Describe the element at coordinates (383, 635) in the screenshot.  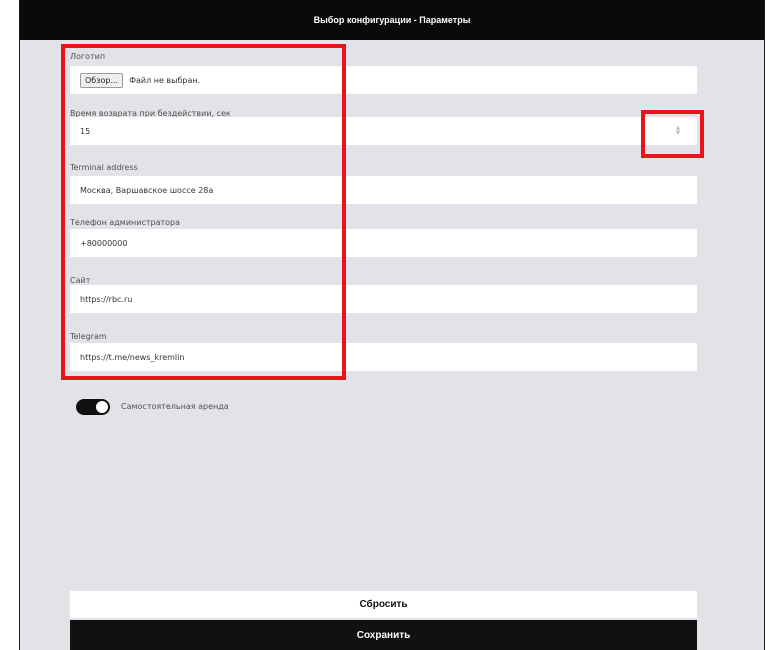
I see `save-button: Сохранить` at that location.